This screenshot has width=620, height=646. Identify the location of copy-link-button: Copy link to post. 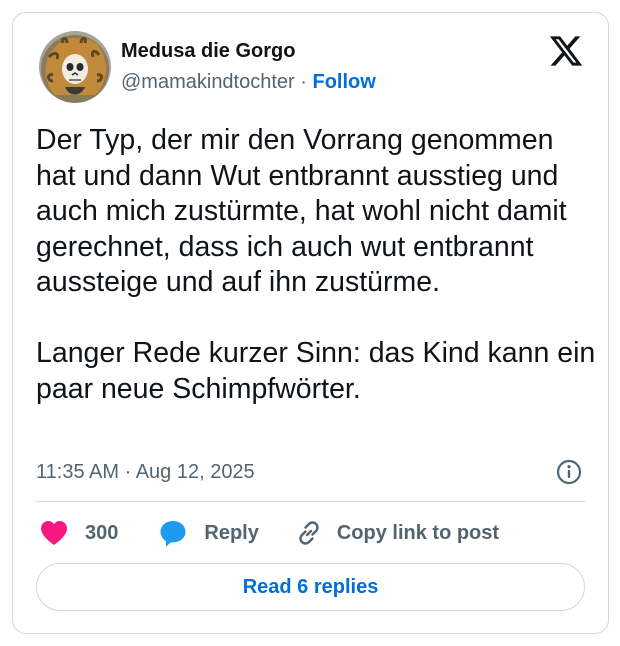
(397, 533).